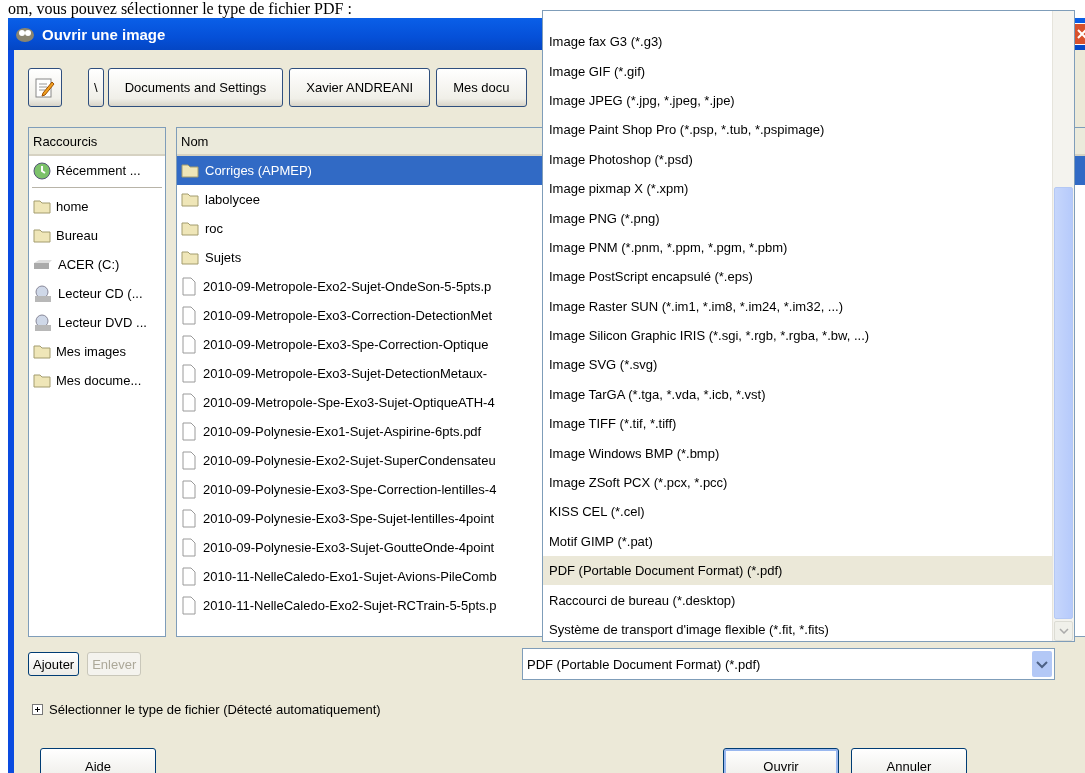 This screenshot has height=773, width=1085. I want to click on document-text: om, vous pouvez sélectionner le type de fichier PDF :, so click(179, 9).